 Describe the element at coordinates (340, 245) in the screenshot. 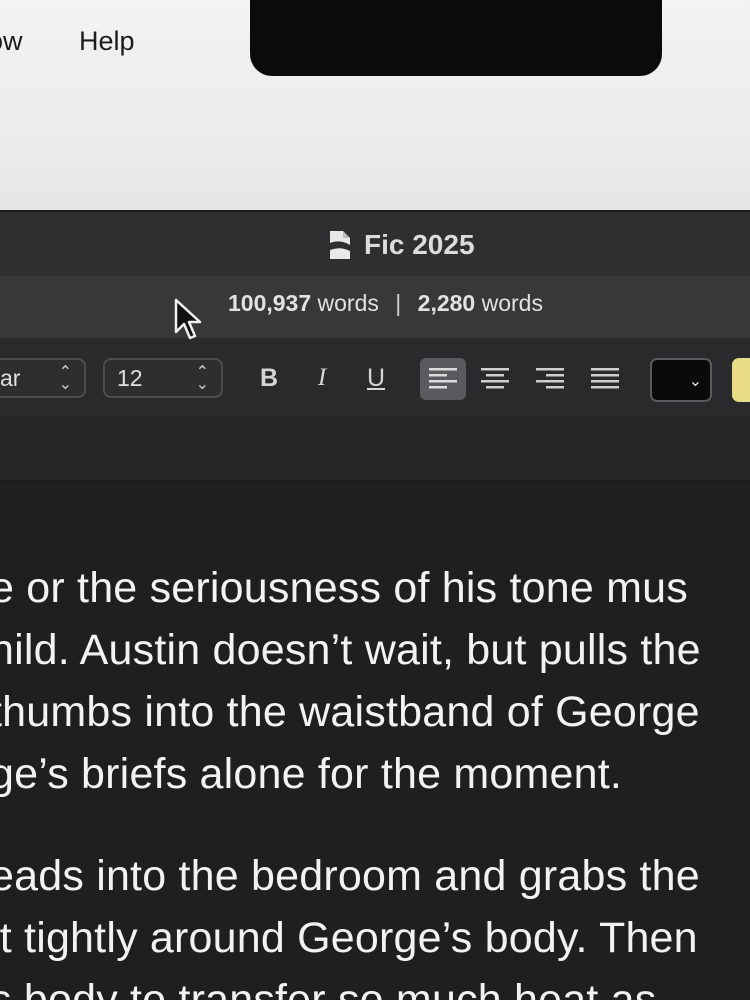

I see `document-icon` at that location.